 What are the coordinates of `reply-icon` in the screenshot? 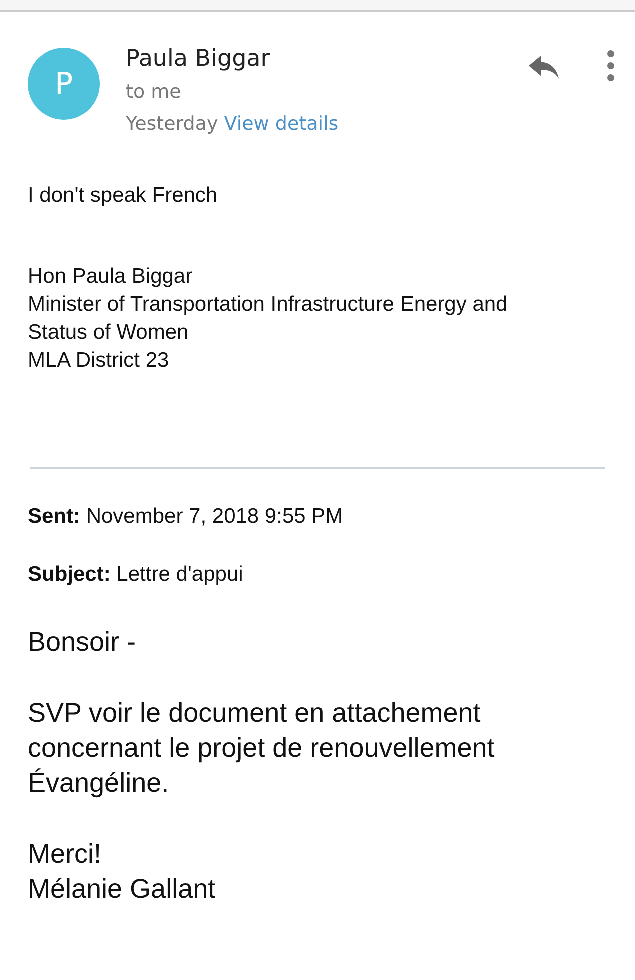 It's located at (544, 67).